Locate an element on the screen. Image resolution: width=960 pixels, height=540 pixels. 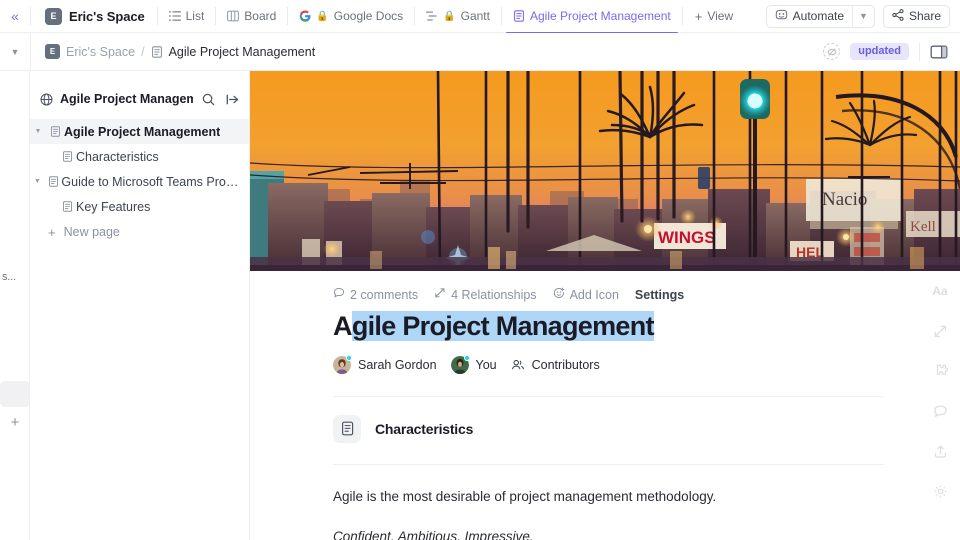
space-chip: E Eric's Space is located at coordinates (94, 16).